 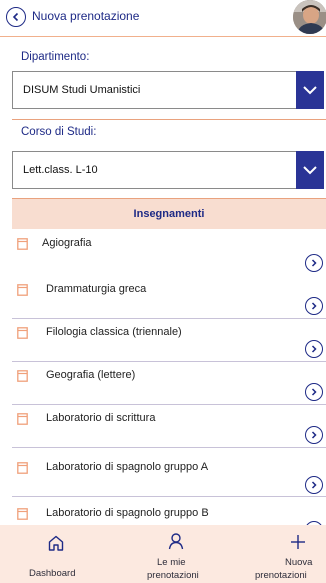 What do you see at coordinates (86, 16) in the screenshot?
I see `page-title: Nuova prenotazione` at bounding box center [86, 16].